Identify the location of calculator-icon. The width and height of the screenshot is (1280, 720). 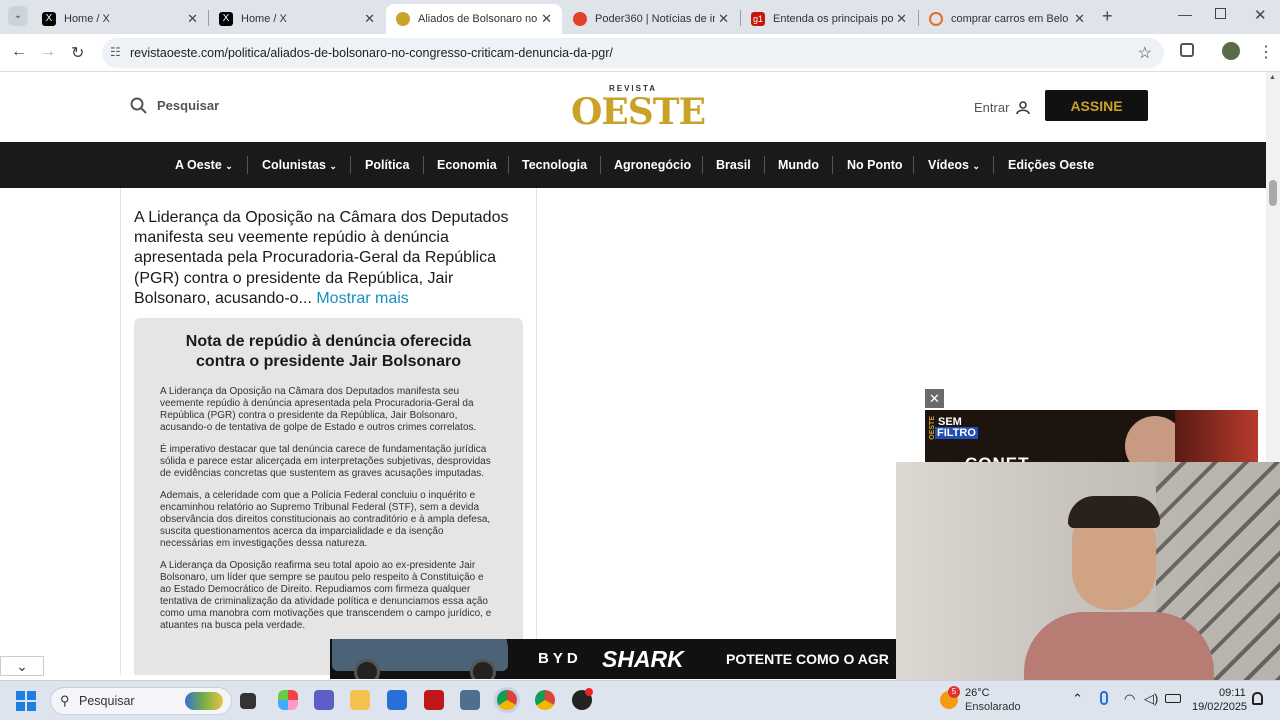
(470, 700).